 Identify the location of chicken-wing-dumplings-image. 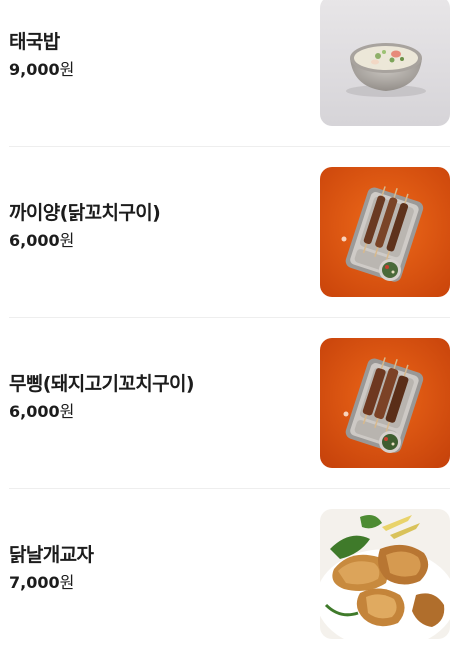
(385, 574).